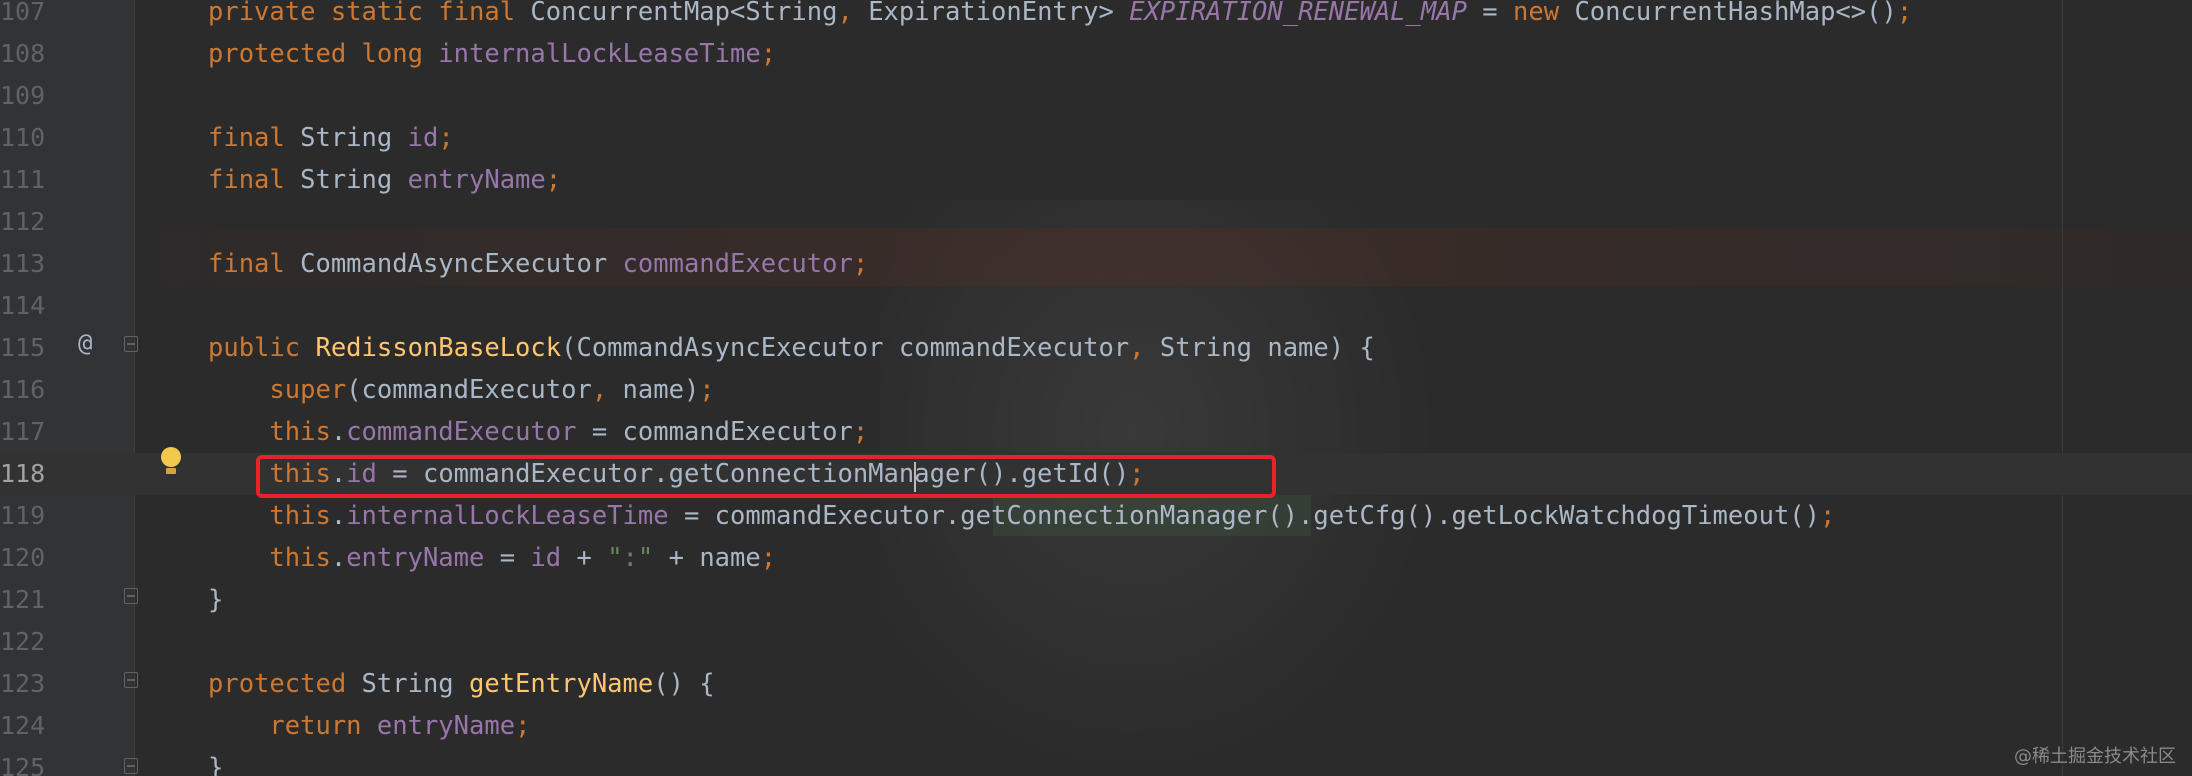  I want to click on code-token: this, so click(269, 516).